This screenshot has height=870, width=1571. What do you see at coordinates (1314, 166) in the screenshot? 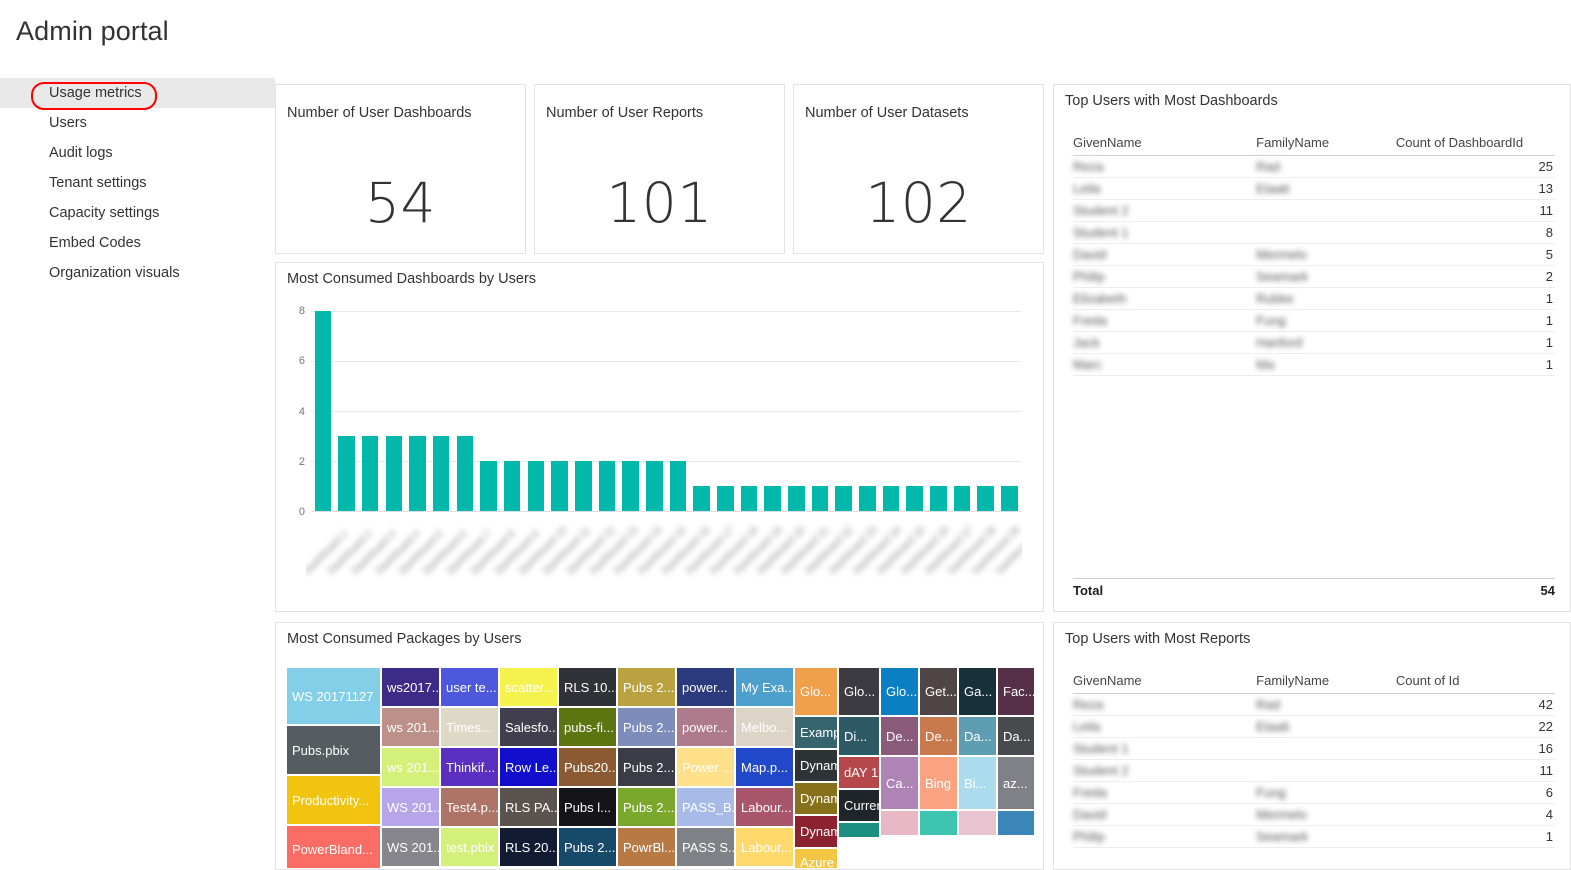
I see `table-row: Reza Rad 25` at bounding box center [1314, 166].